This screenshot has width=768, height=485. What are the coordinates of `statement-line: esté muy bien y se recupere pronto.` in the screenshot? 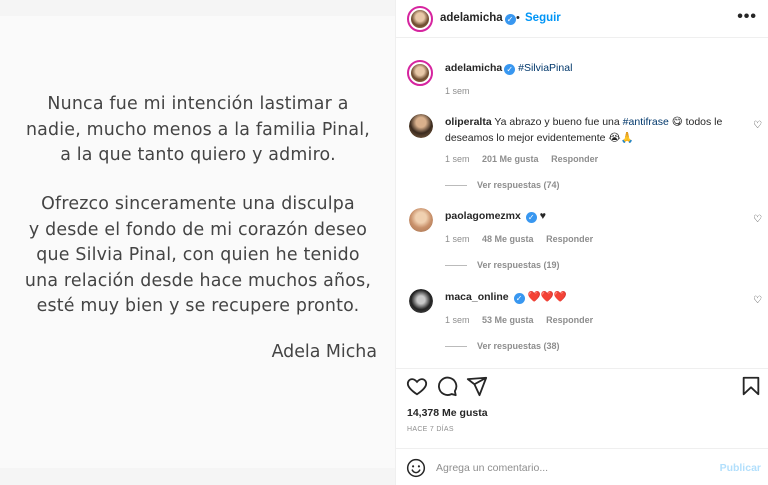 It's located at (198, 306).